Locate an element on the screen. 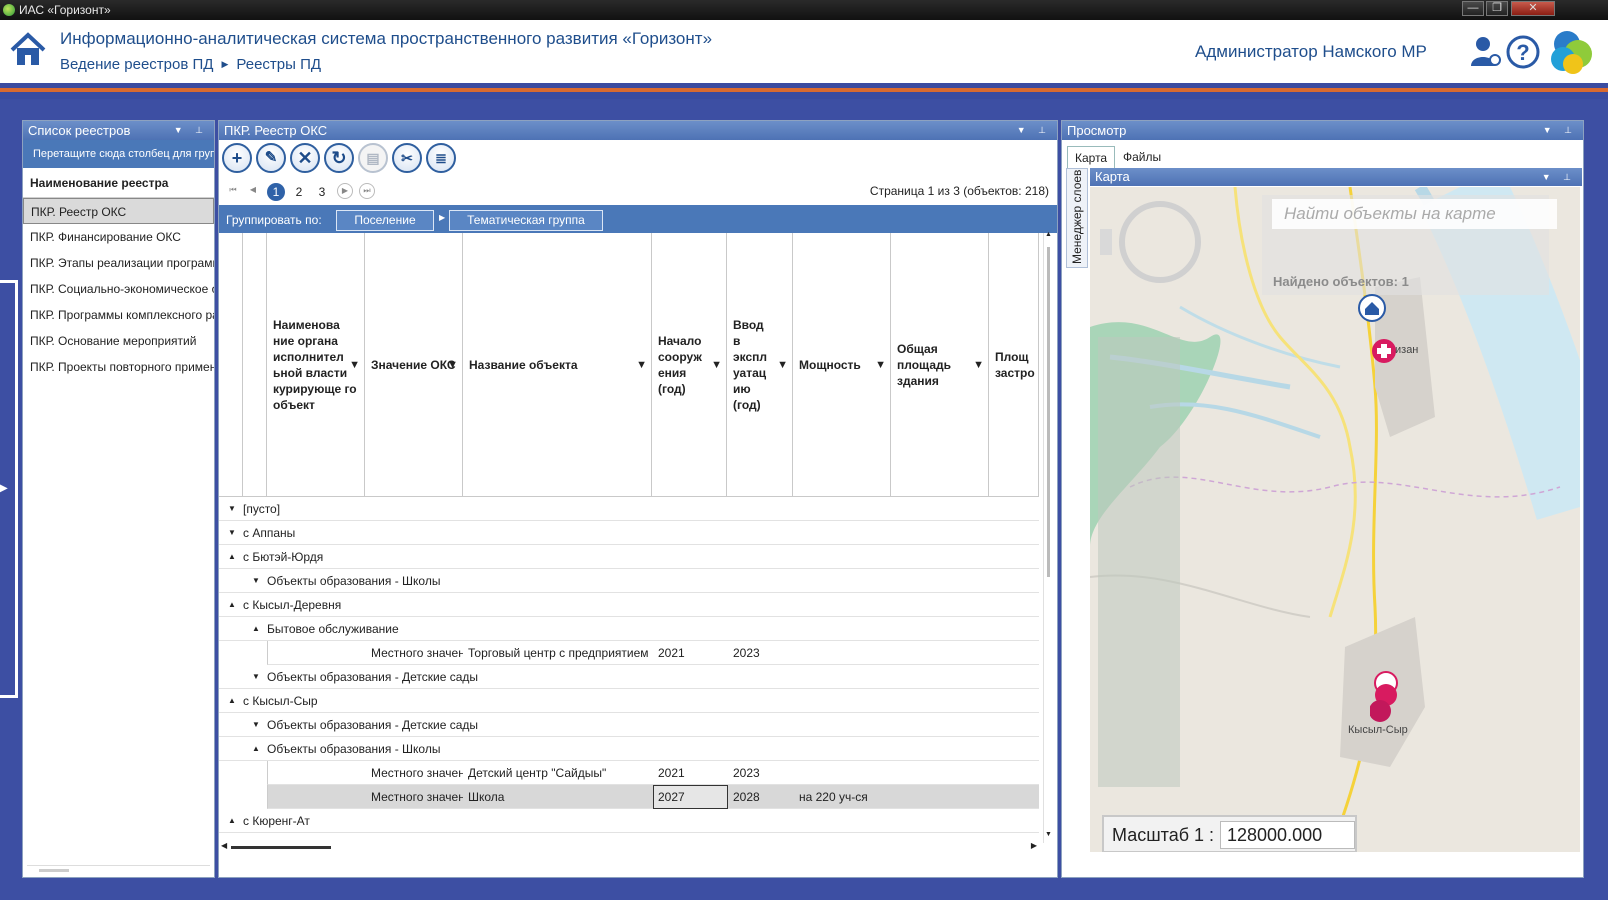  subgroup-row: ▲ Объекты образования - Школы is located at coordinates (629, 749).